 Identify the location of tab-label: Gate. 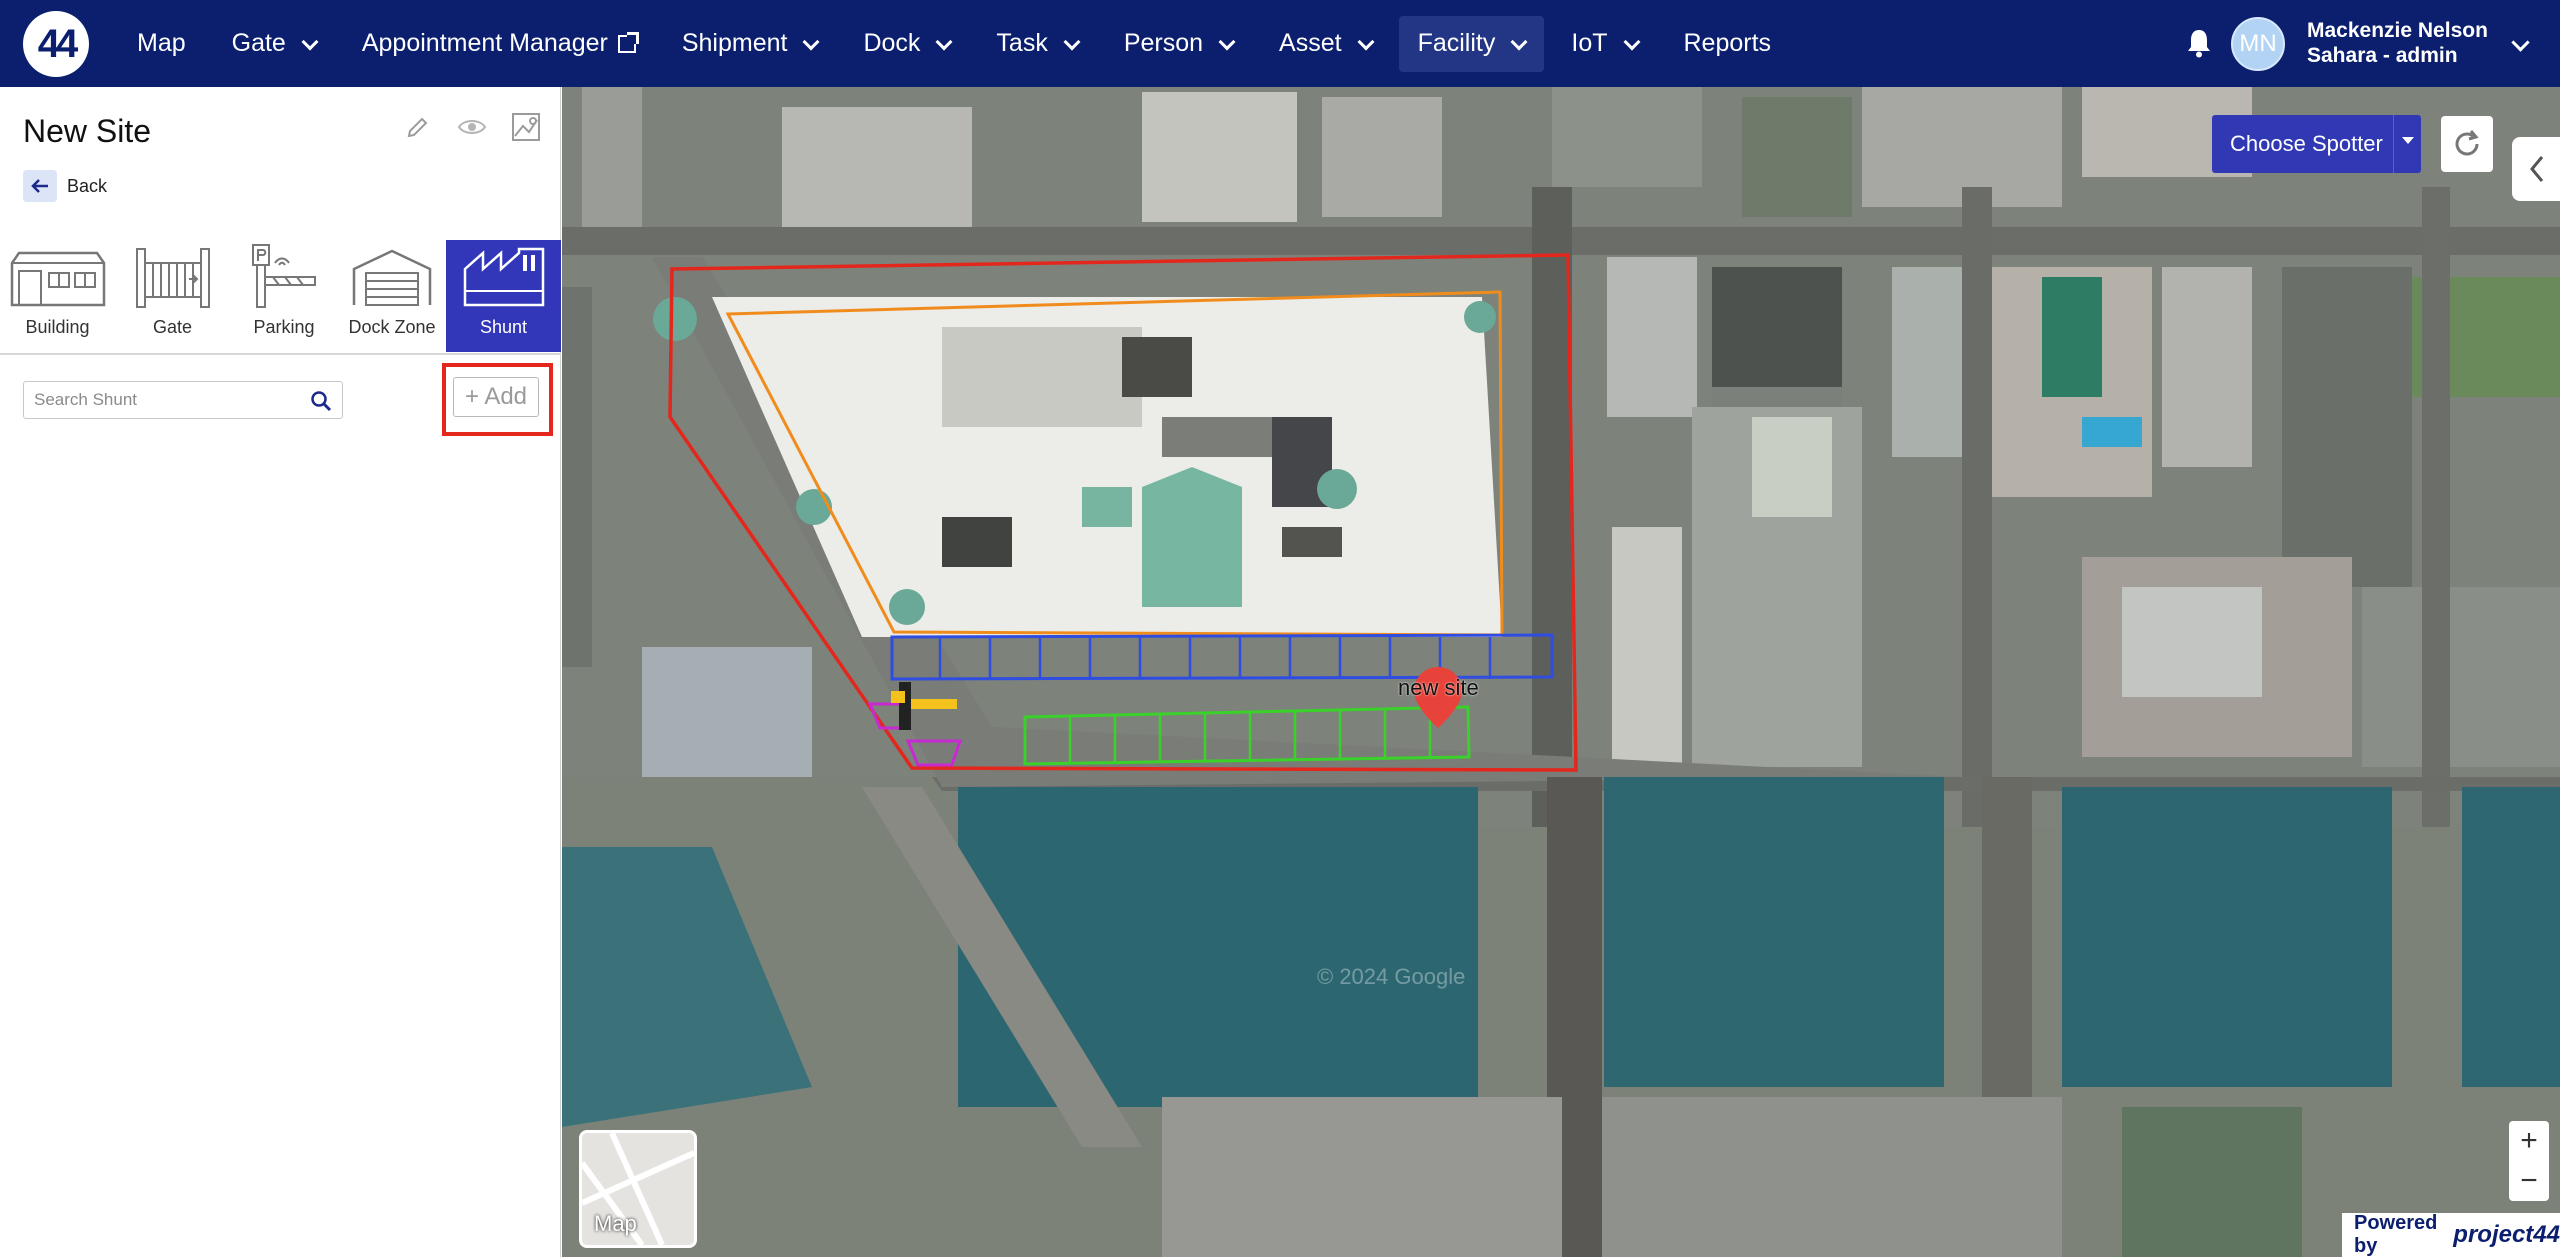
(172, 327).